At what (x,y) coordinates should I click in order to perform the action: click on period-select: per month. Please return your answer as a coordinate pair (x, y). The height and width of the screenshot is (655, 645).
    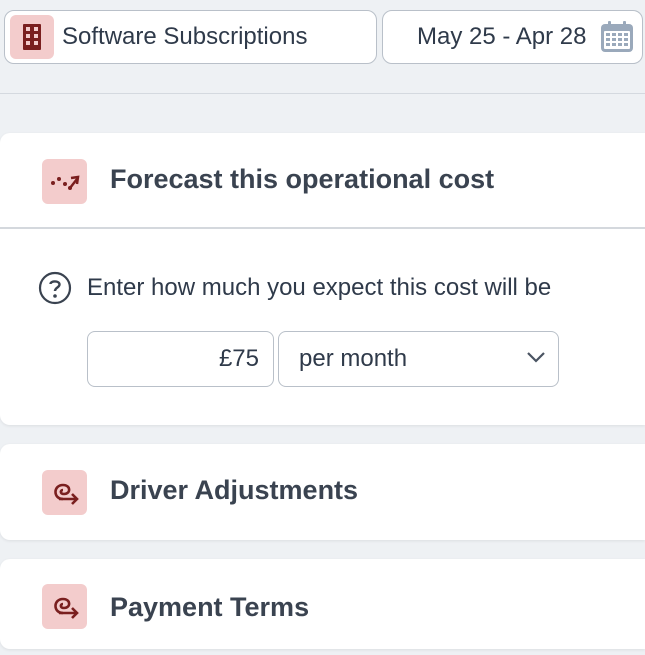
    Looking at the image, I should click on (418, 359).